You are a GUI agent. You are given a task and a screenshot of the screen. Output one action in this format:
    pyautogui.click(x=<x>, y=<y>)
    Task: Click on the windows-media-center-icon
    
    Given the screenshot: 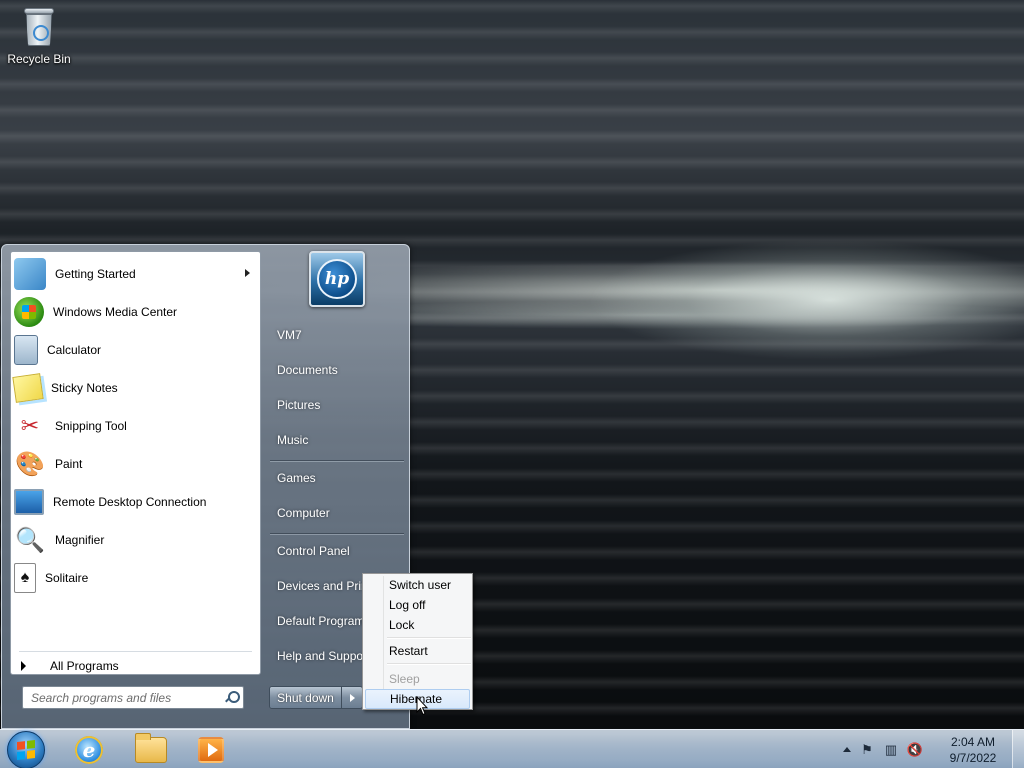 What is the action you would take?
    pyautogui.click(x=29, y=312)
    